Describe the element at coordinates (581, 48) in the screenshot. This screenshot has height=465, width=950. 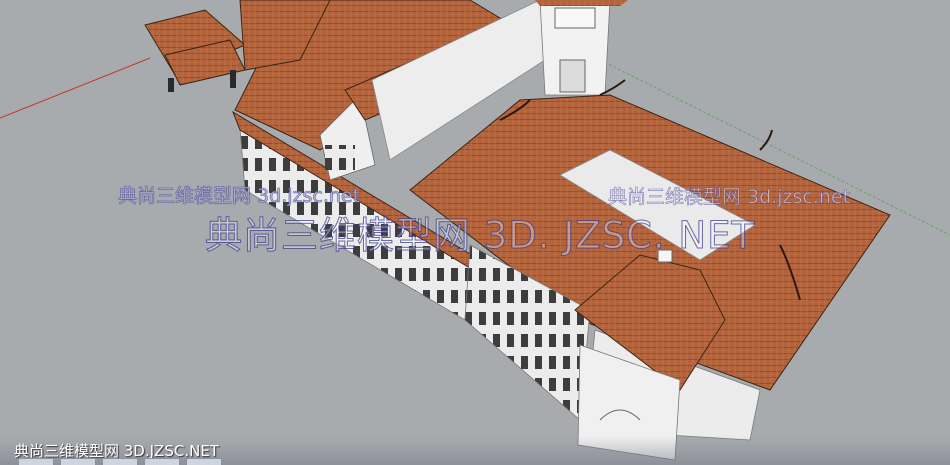
I see `clock-tower` at that location.